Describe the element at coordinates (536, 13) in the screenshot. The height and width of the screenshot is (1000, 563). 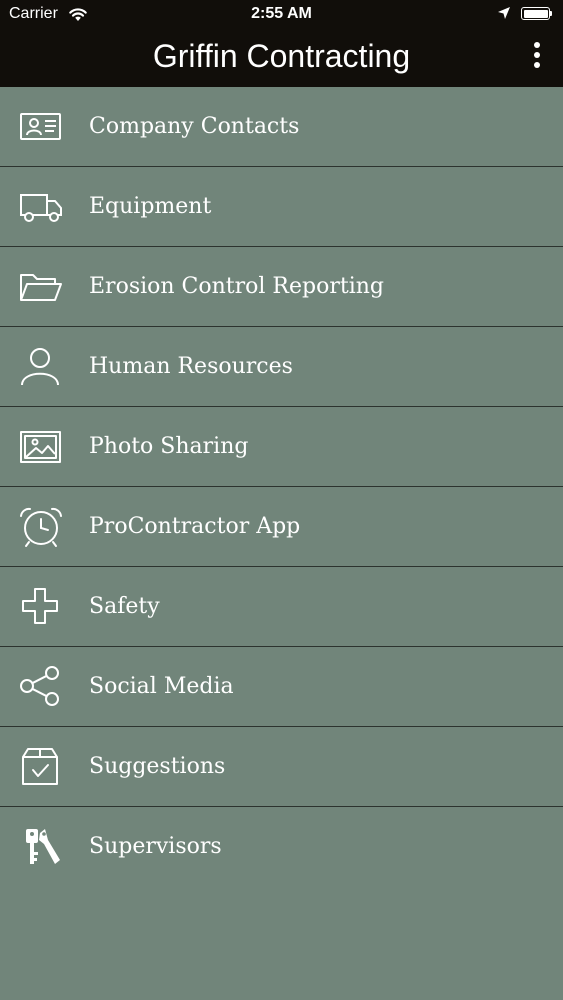
I see `battery-icon` at that location.